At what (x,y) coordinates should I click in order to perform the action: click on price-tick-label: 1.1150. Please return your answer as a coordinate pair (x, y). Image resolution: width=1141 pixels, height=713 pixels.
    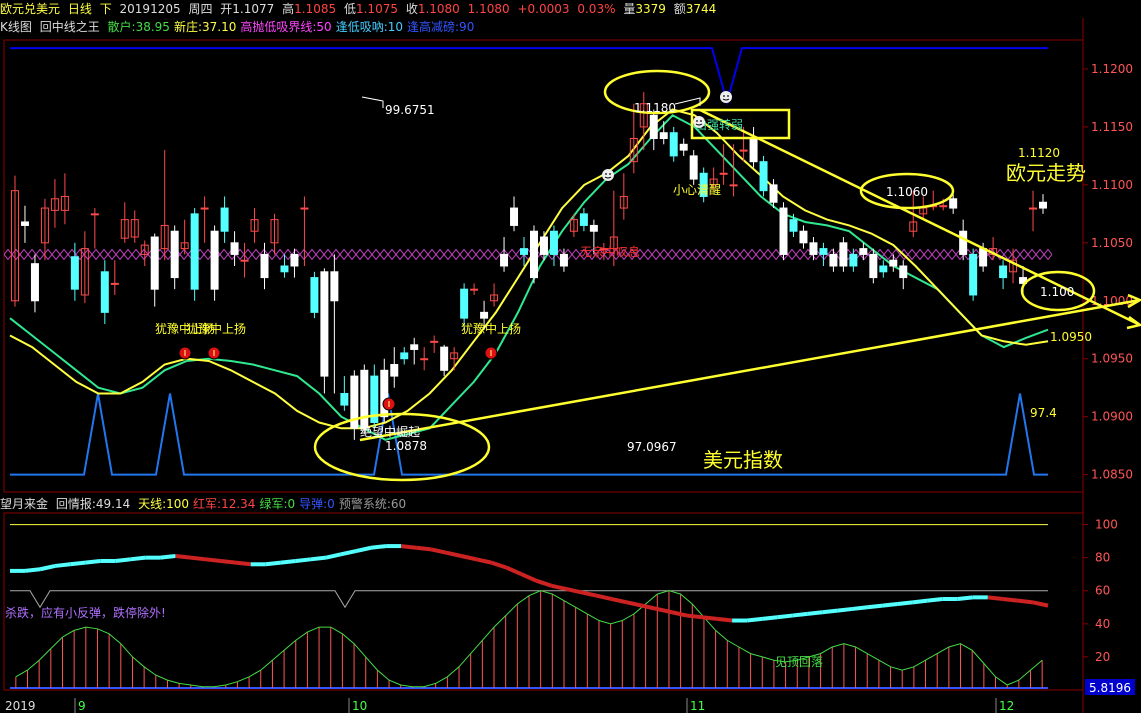
    Looking at the image, I should click on (1112, 127).